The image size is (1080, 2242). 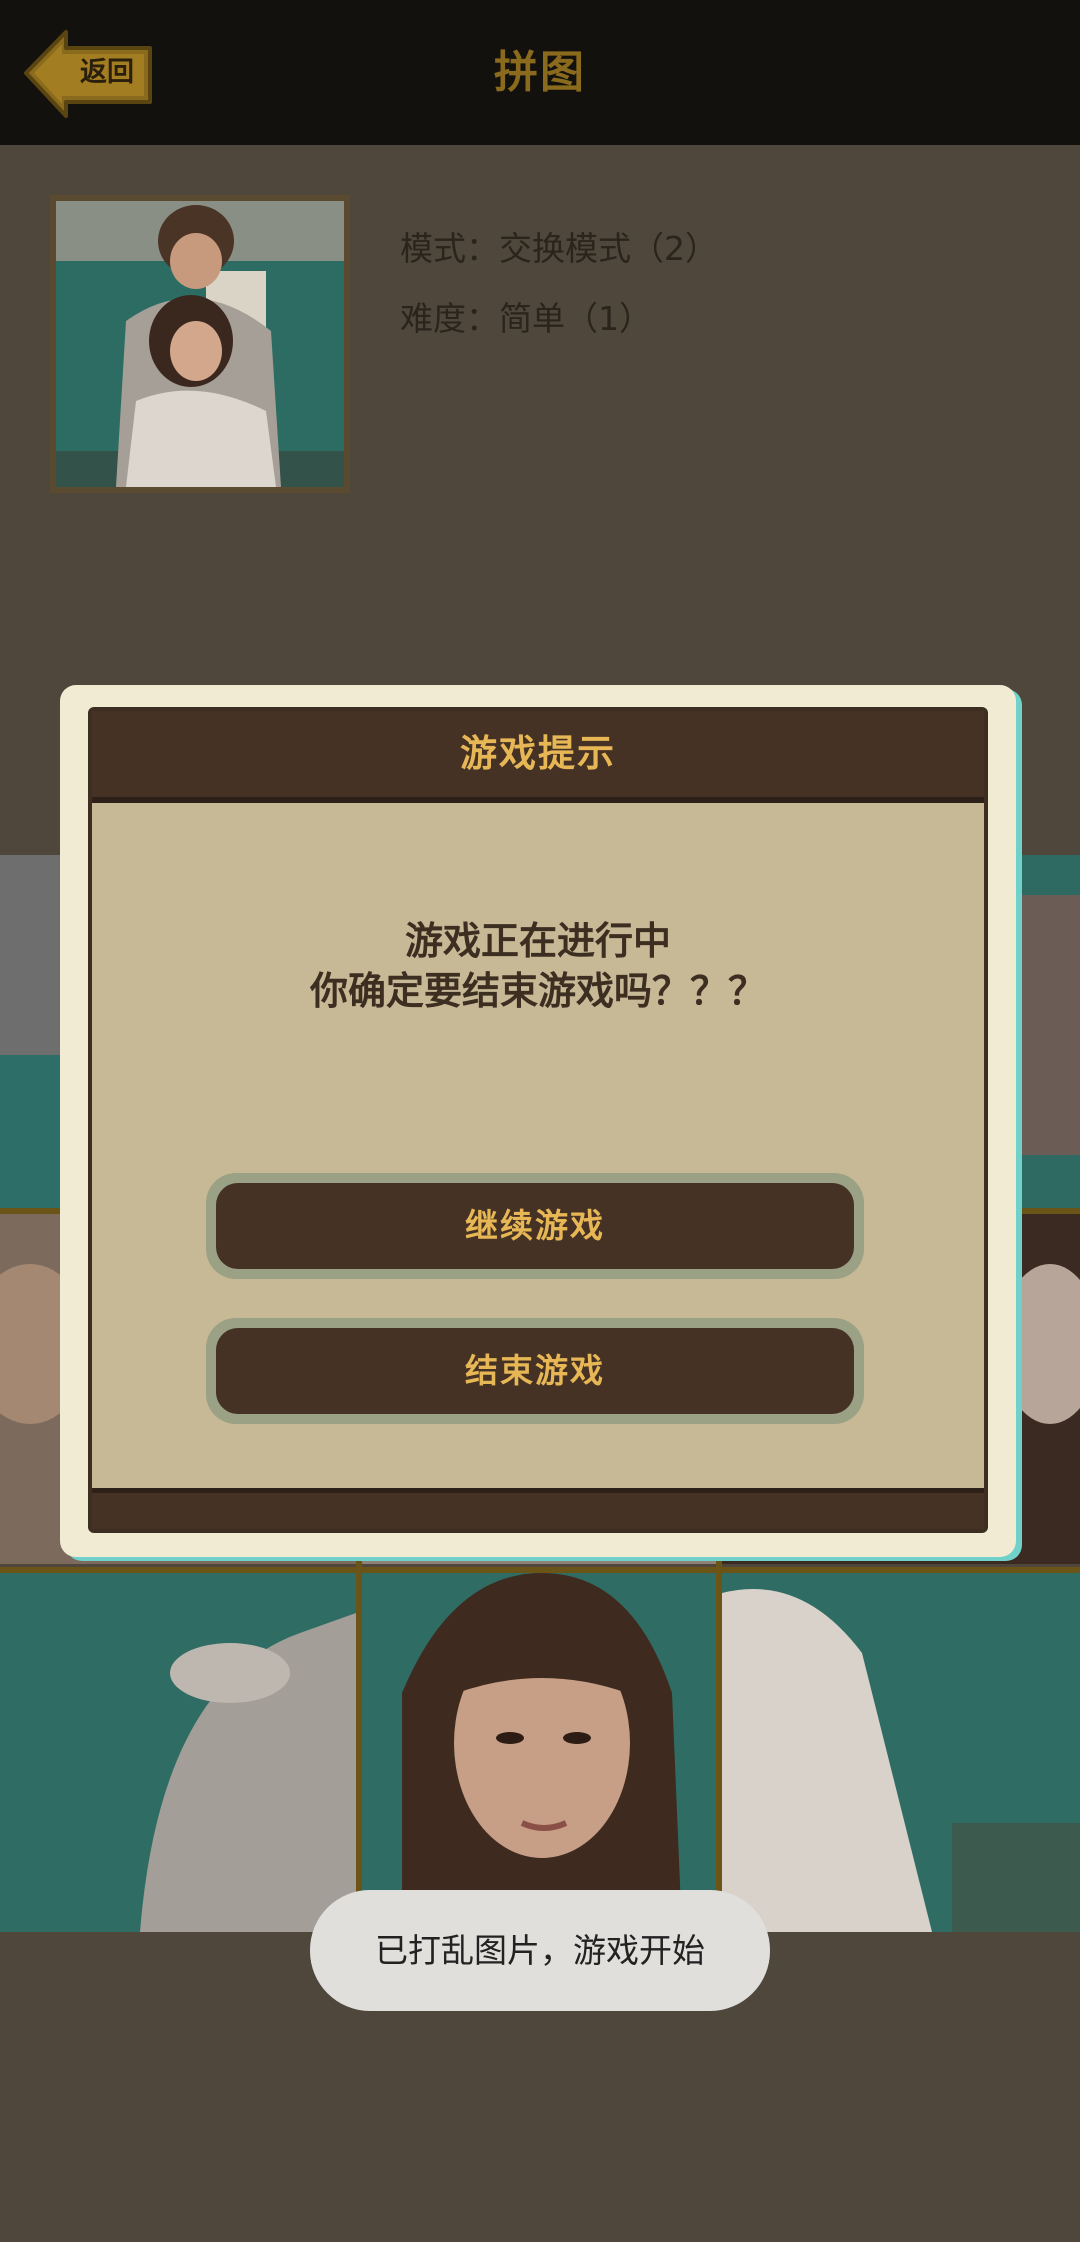 I want to click on continue-game-button: 继续游戏, so click(x=535, y=1226).